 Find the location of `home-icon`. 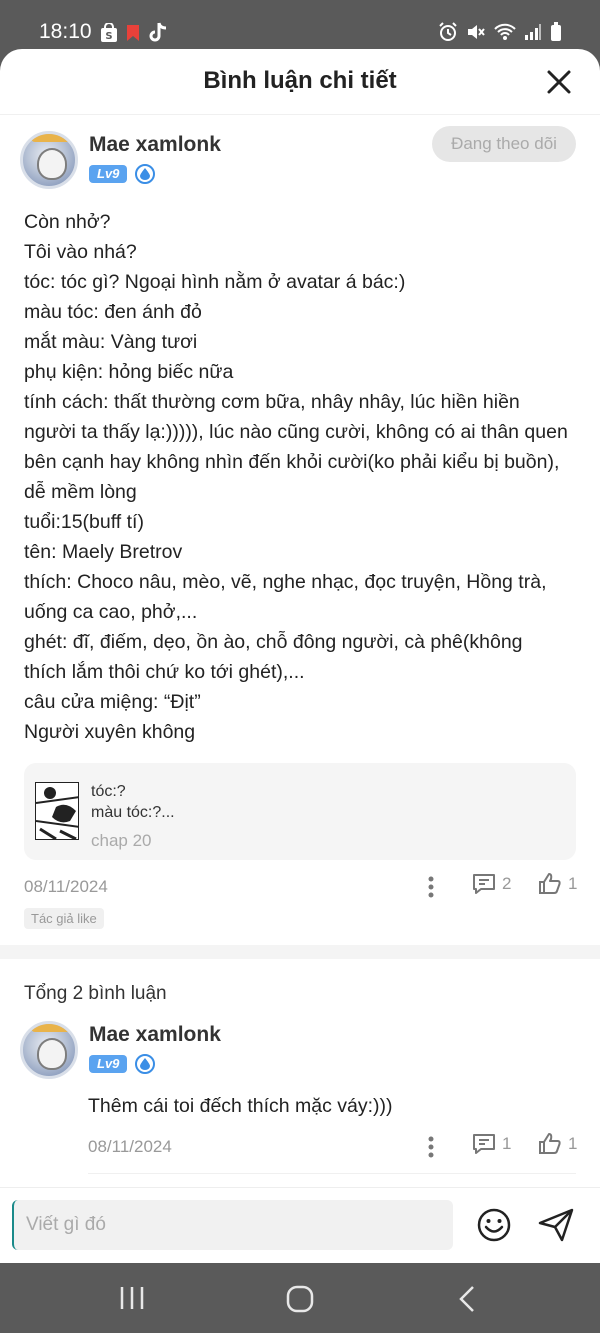

home-icon is located at coordinates (300, 1299).